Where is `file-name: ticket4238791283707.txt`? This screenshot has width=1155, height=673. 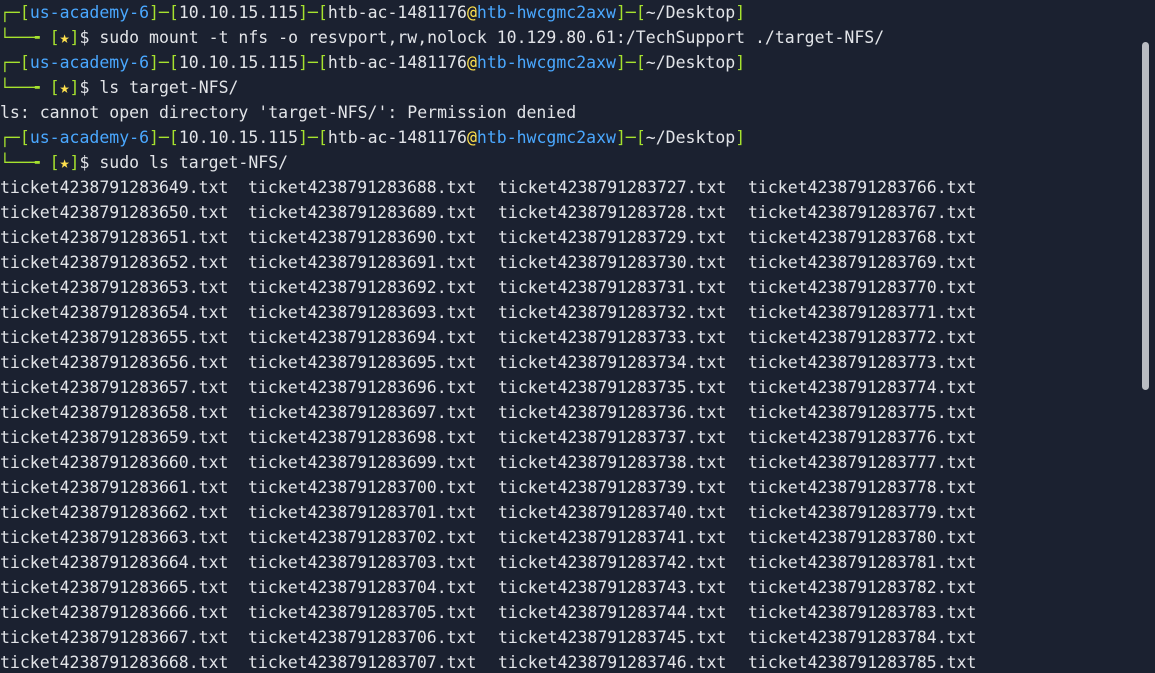
file-name: ticket4238791283707.txt is located at coordinates (362, 662).